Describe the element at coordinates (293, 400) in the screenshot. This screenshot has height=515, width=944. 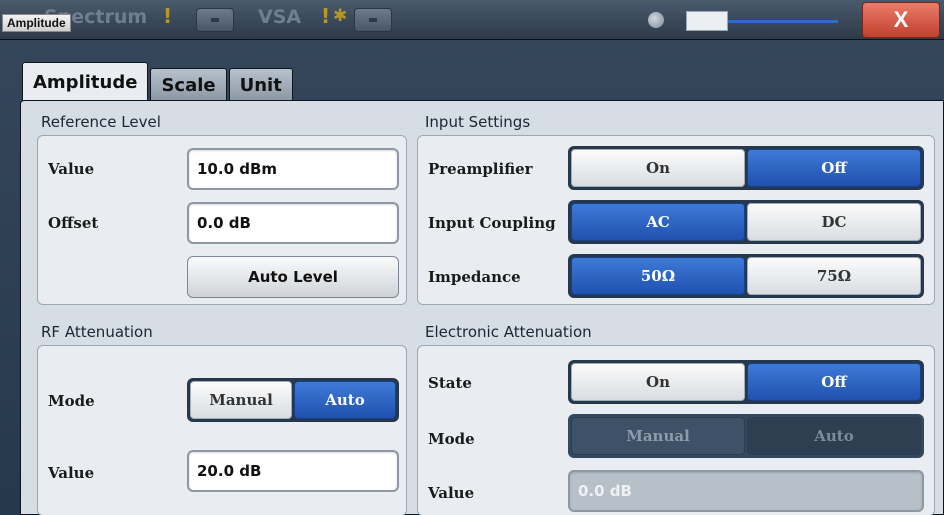
I see `rf-mode-toggle: Manual Auto` at that location.